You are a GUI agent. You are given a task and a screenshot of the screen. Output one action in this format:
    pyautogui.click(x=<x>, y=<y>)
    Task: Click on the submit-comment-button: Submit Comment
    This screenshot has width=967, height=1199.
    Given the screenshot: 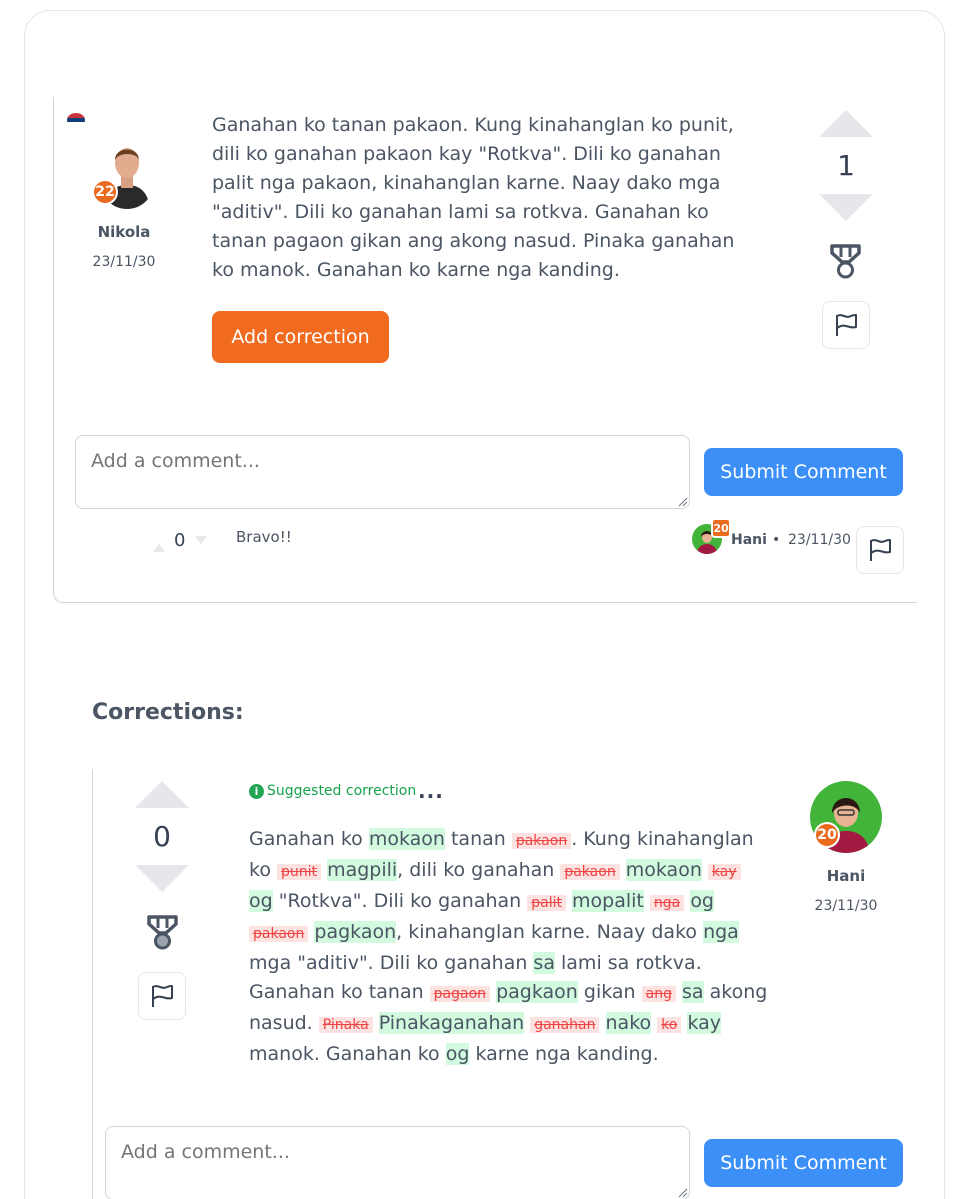 What is the action you would take?
    pyautogui.click(x=803, y=472)
    